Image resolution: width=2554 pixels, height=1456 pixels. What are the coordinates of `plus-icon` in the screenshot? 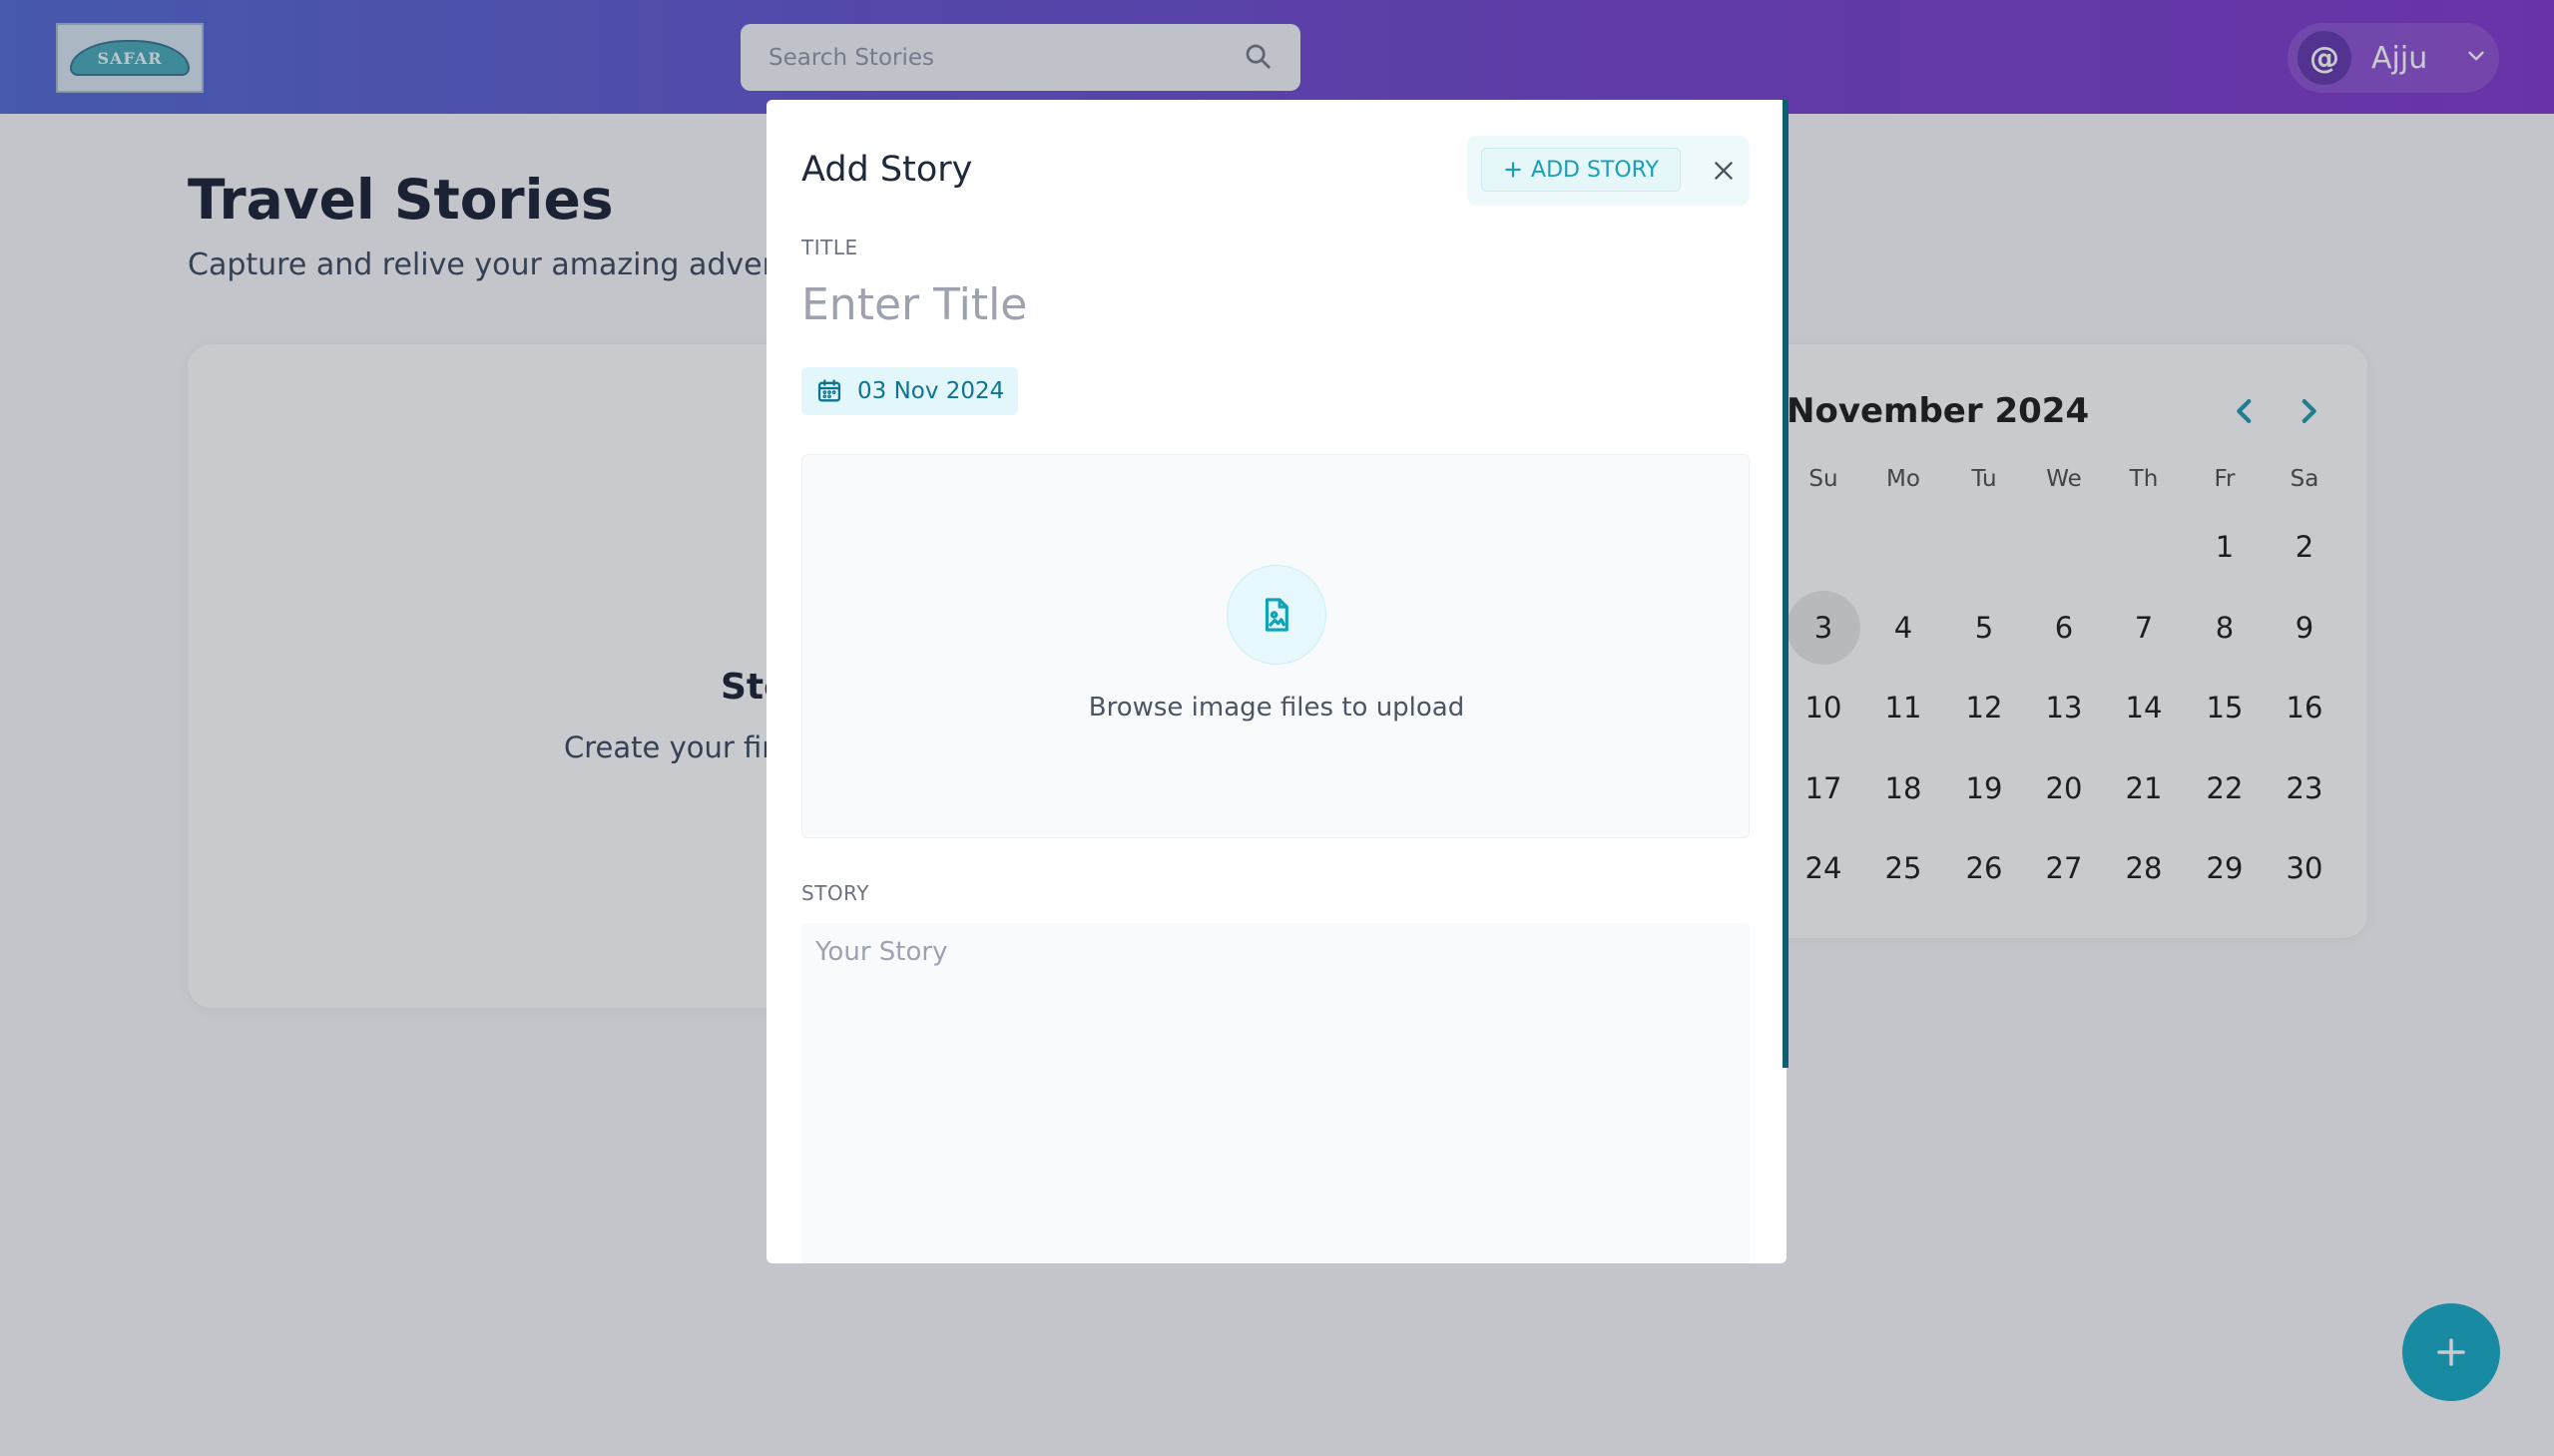 It's located at (1513, 170).